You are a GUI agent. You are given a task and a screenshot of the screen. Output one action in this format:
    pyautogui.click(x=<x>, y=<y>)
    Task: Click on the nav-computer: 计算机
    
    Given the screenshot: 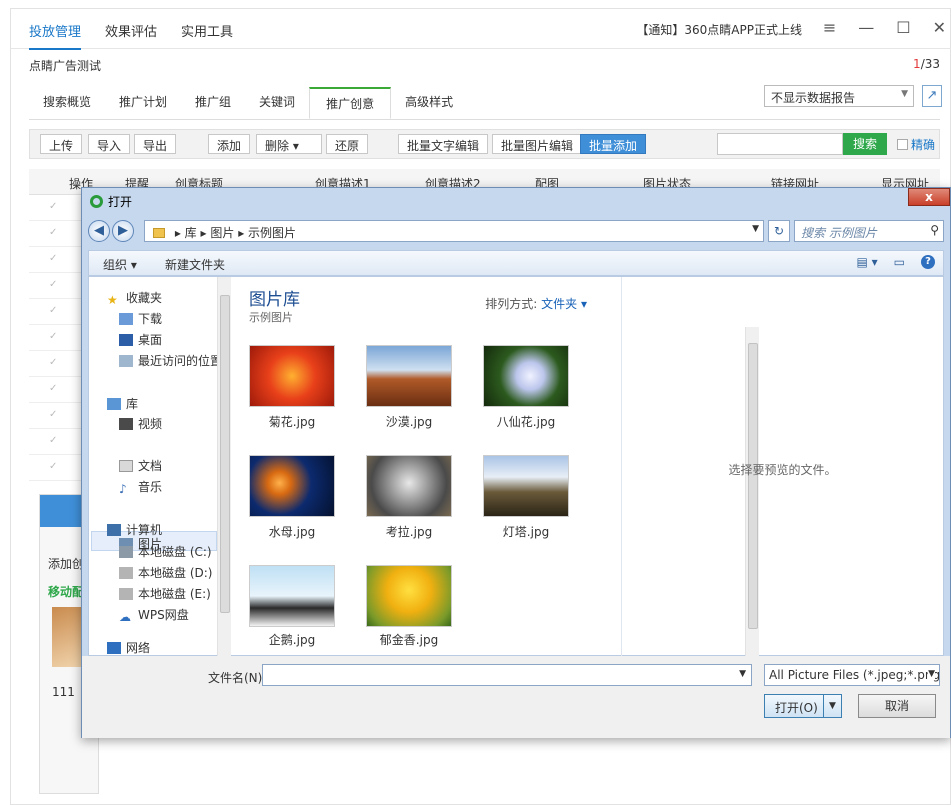 What is the action you would take?
    pyautogui.click(x=134, y=529)
    